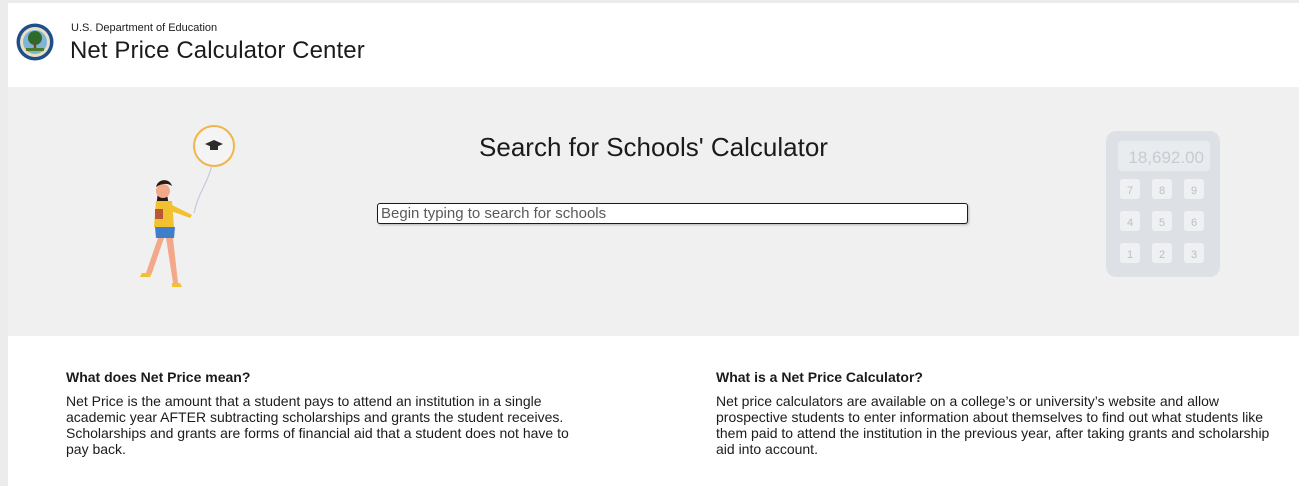 Image resolution: width=1299 pixels, height=486 pixels. I want to click on calculator-key-label: 6, so click(1194, 223).